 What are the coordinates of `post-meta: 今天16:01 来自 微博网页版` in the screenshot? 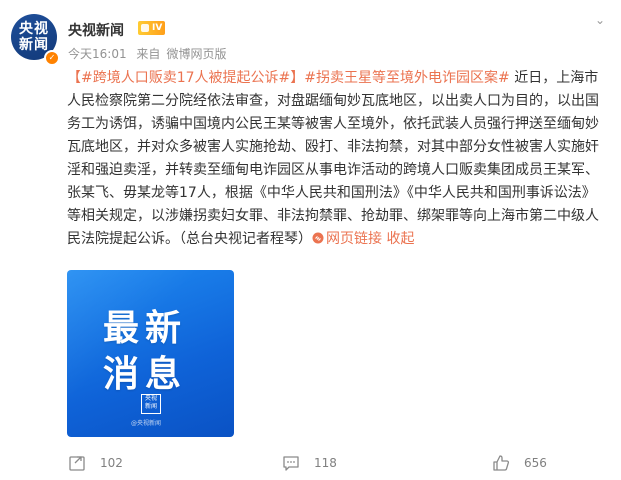 It's located at (150, 53).